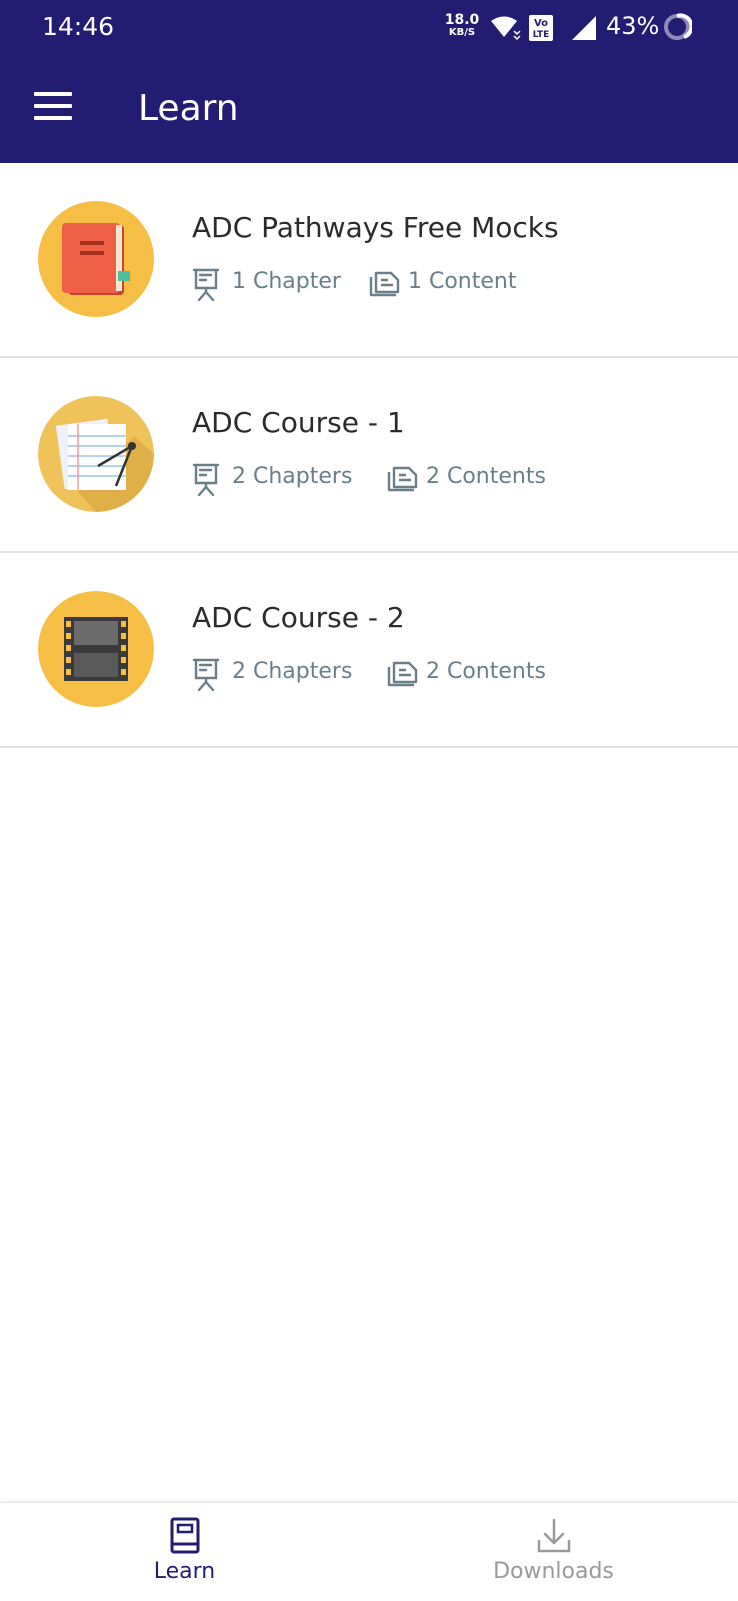 This screenshot has width=738, height=1601. What do you see at coordinates (96, 259) in the screenshot?
I see `notebook-icon` at bounding box center [96, 259].